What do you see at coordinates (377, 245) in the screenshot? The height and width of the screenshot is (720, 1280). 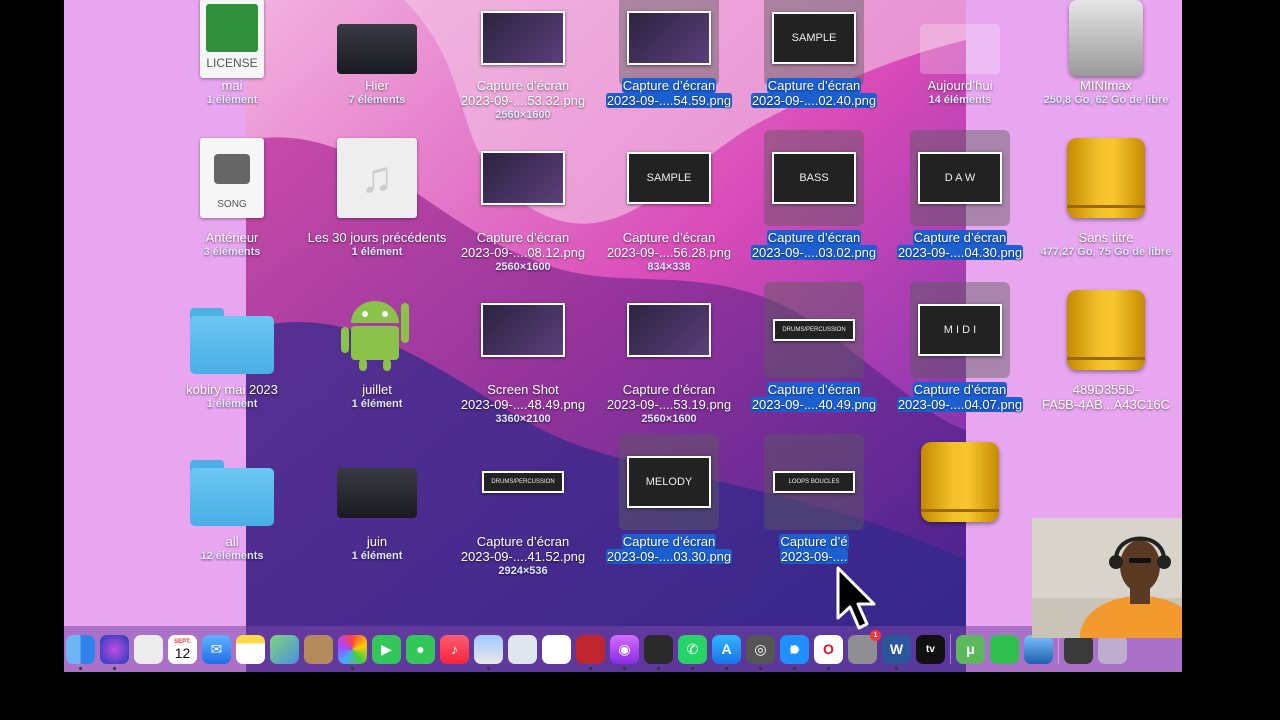 I see `icon-label: Les 30 jours précédents 1 élément` at bounding box center [377, 245].